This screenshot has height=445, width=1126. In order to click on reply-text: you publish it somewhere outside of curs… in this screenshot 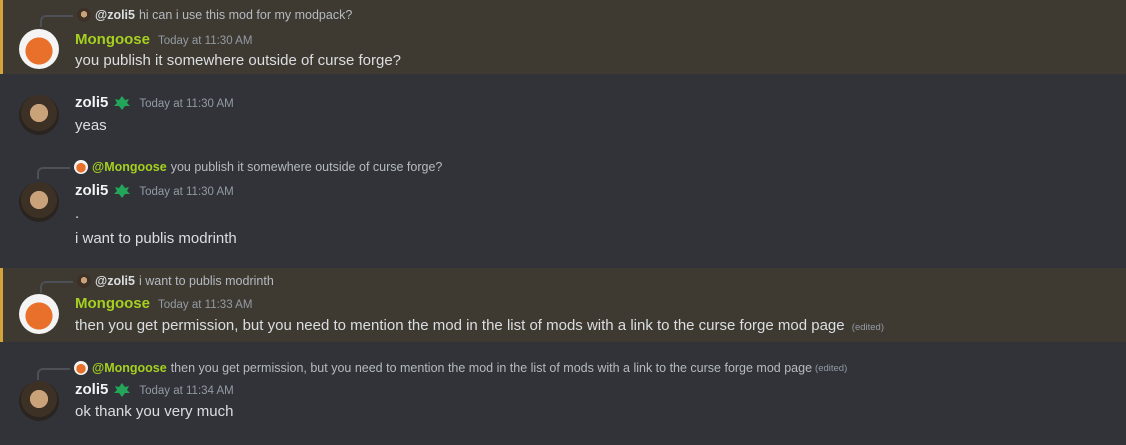, I will do `click(307, 167)`.